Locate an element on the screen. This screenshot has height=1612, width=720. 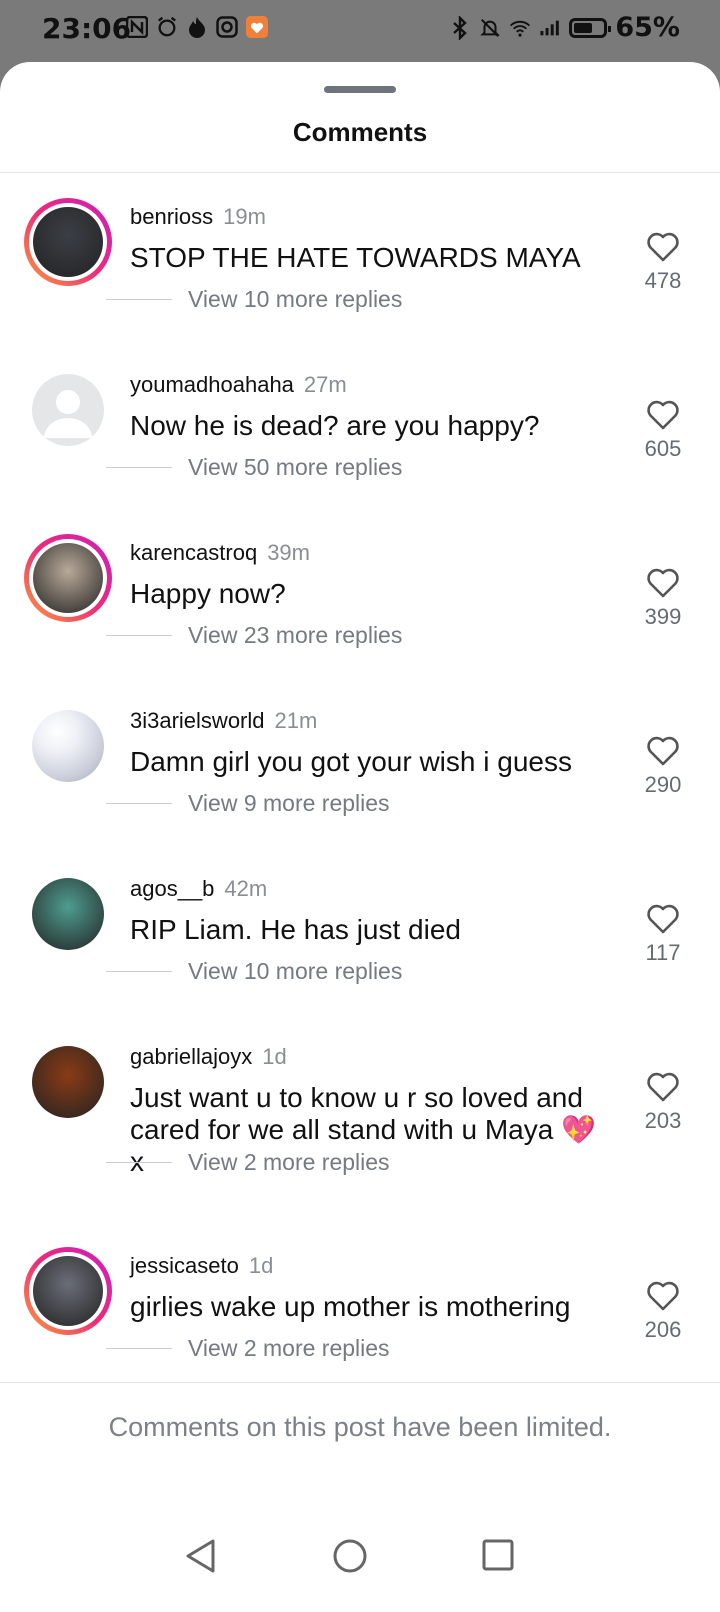
comment-text: RIP Liam. He has just died is located at coordinates (295, 929).